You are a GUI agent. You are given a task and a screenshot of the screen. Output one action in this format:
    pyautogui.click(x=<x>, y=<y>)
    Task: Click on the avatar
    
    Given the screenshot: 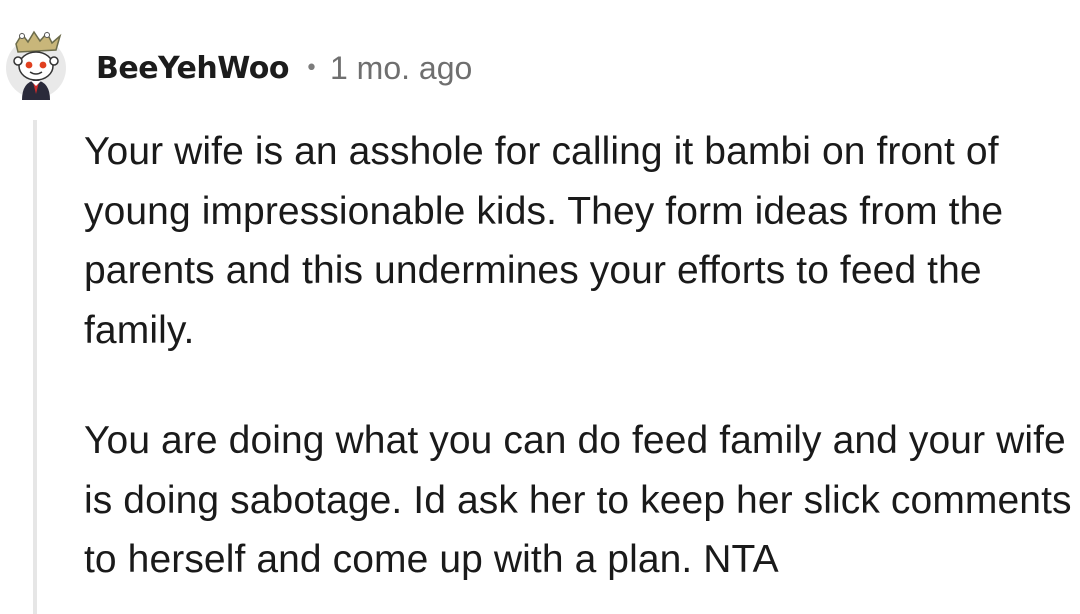 What is the action you would take?
    pyautogui.click(x=36, y=65)
    